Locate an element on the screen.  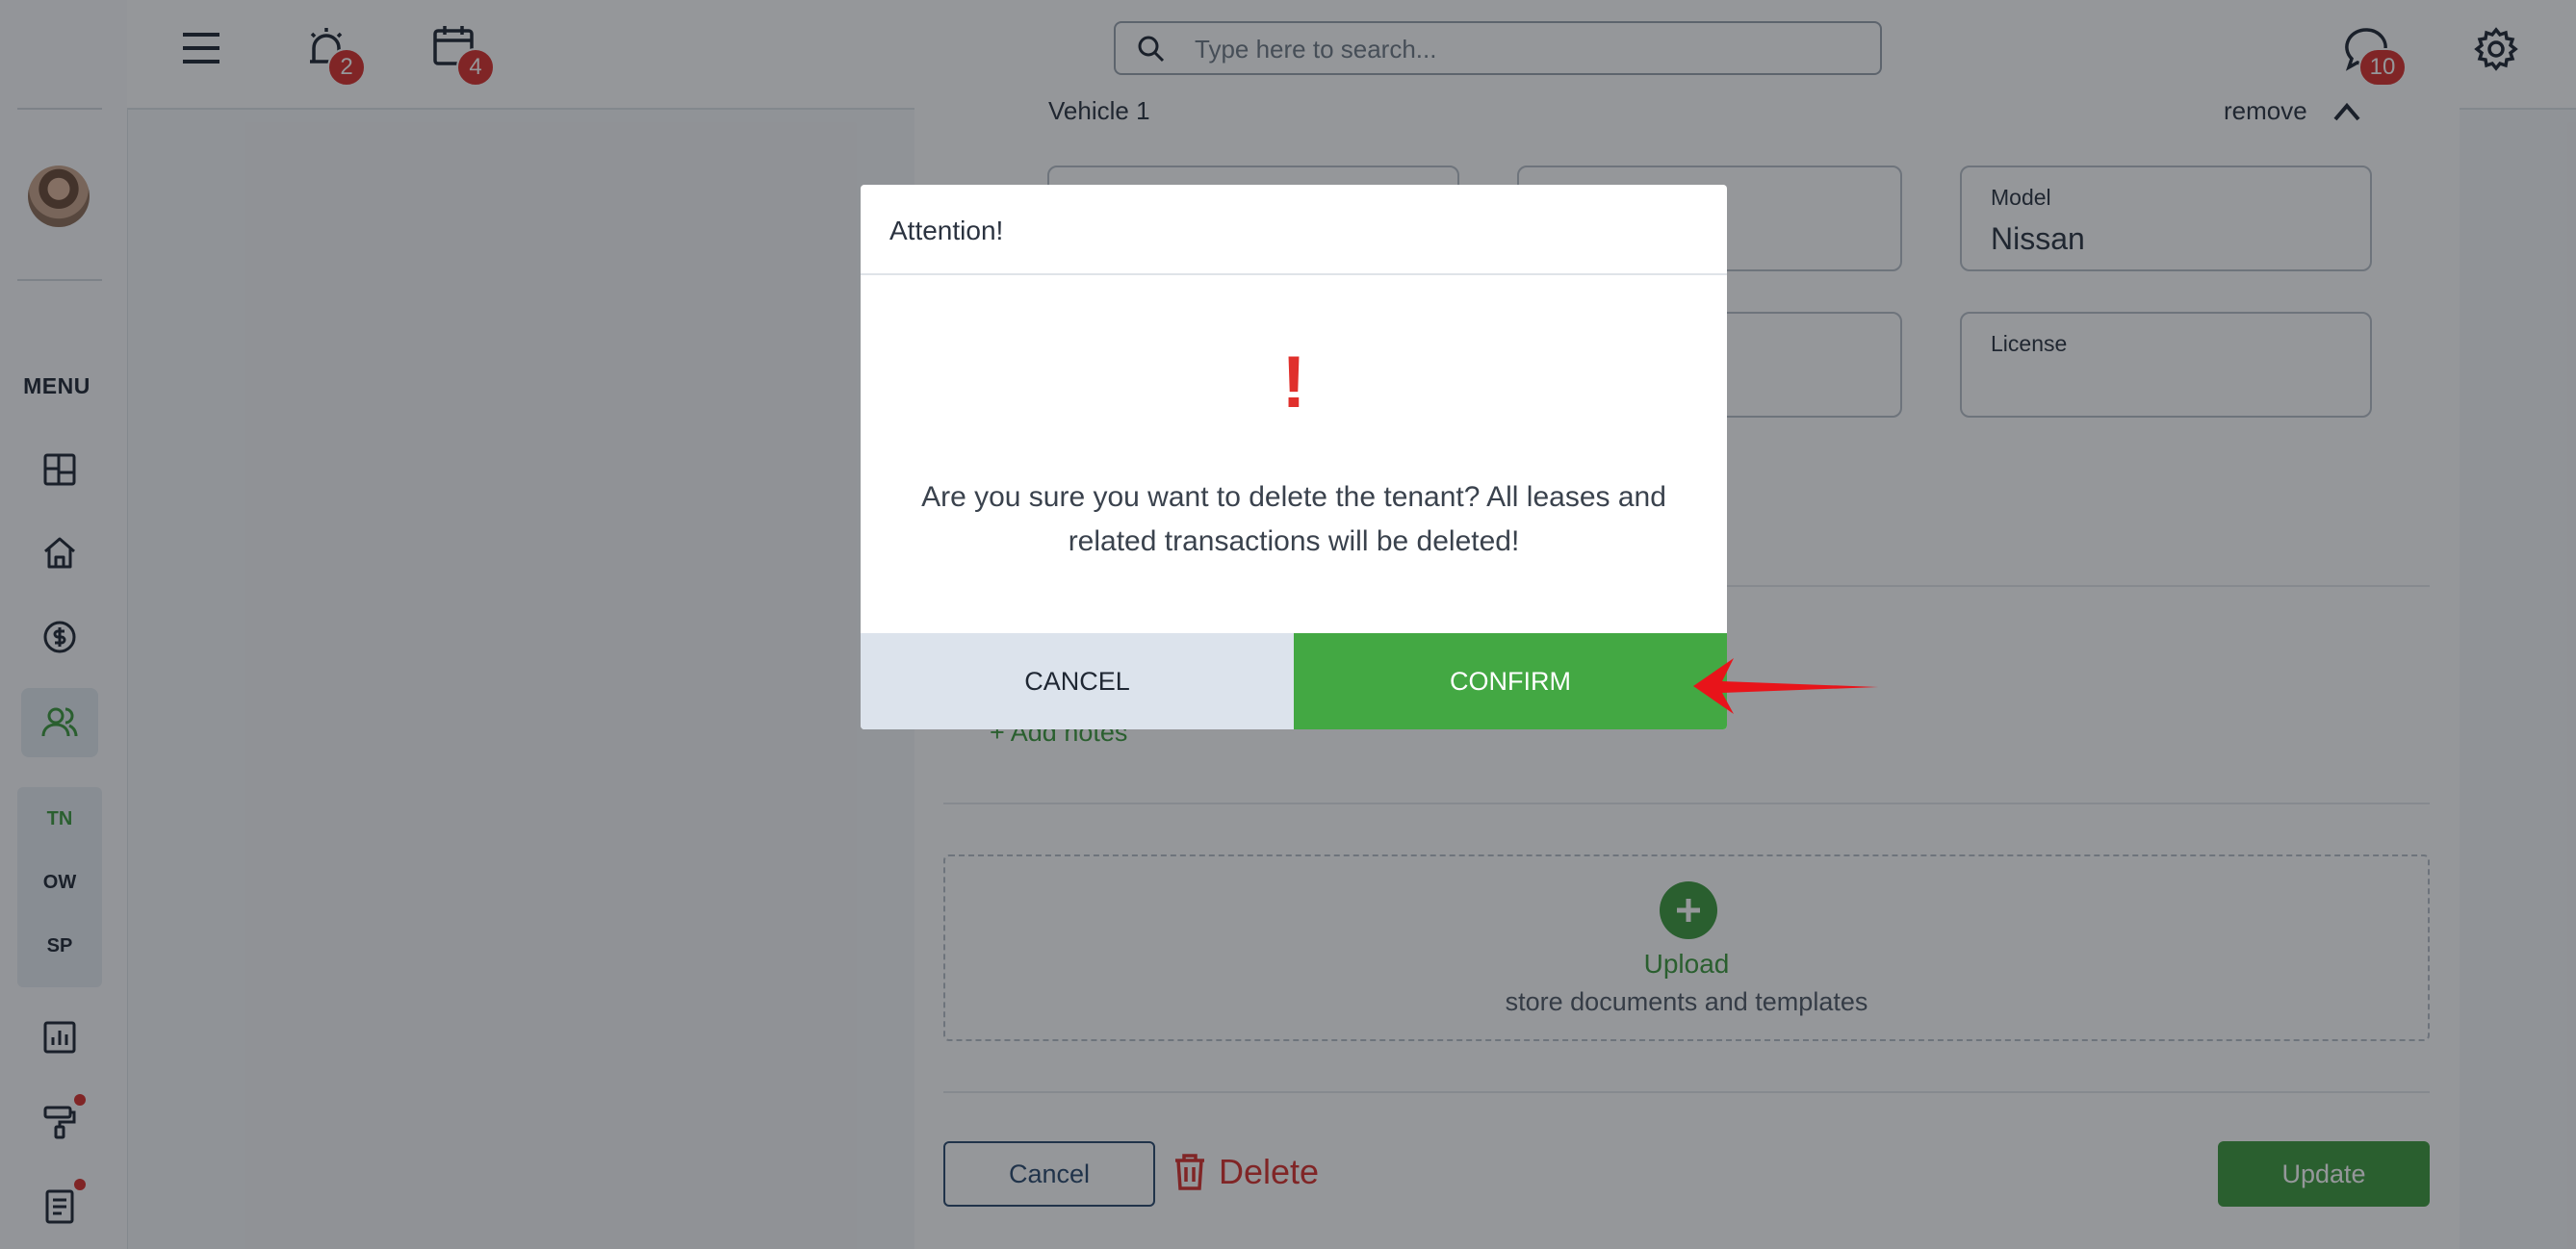
annotation-arrow-icon is located at coordinates (1786, 686).